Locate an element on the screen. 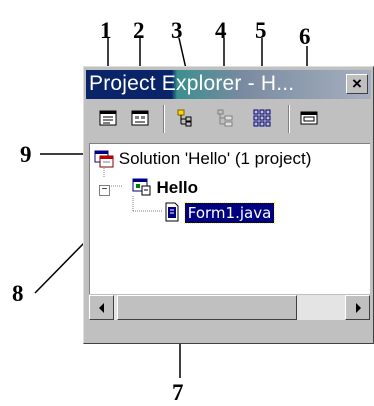 This screenshot has height=406, width=374. callout-4: 4 is located at coordinates (221, 30).